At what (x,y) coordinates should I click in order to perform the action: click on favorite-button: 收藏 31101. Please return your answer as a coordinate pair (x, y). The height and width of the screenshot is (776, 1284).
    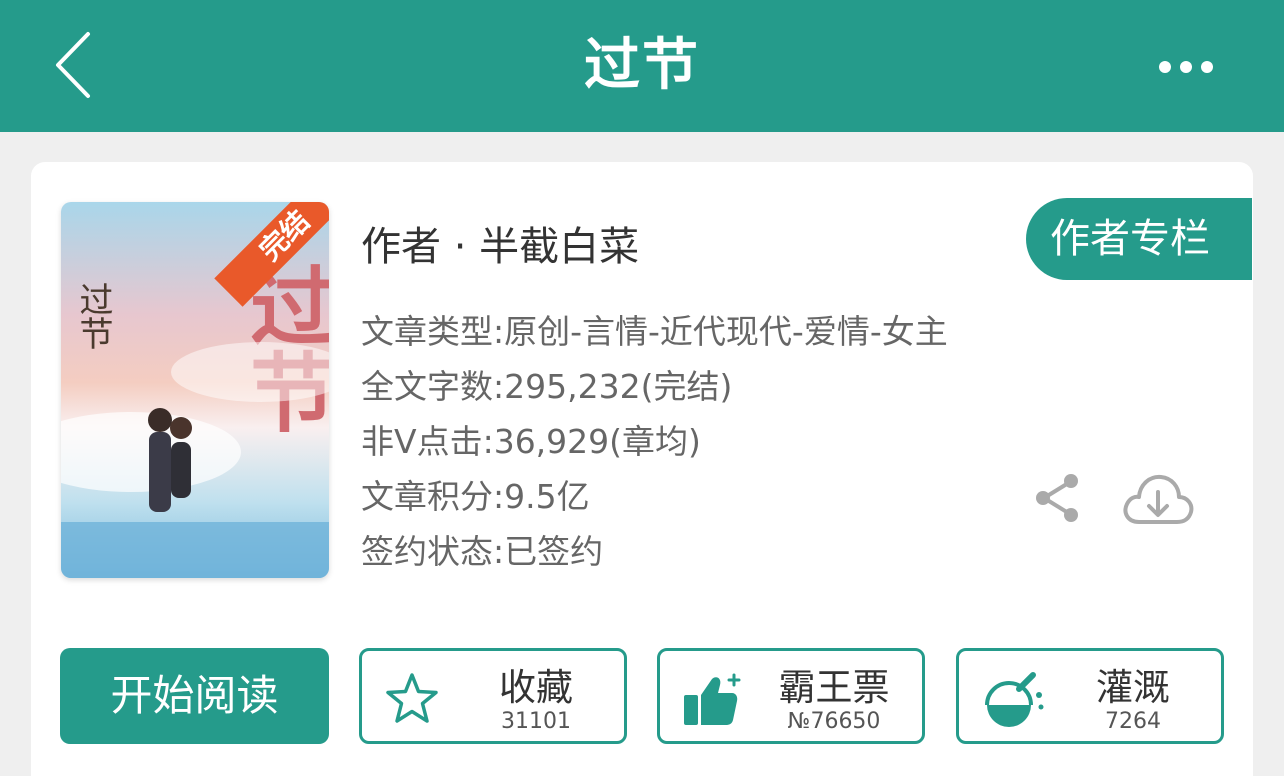
    Looking at the image, I should click on (493, 696).